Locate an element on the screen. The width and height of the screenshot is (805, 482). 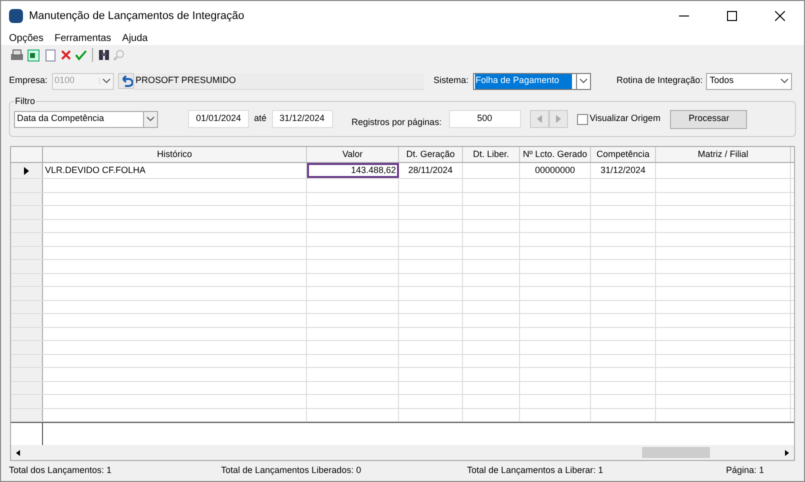
rotina-label: Rotina de Integração: is located at coordinates (659, 81).